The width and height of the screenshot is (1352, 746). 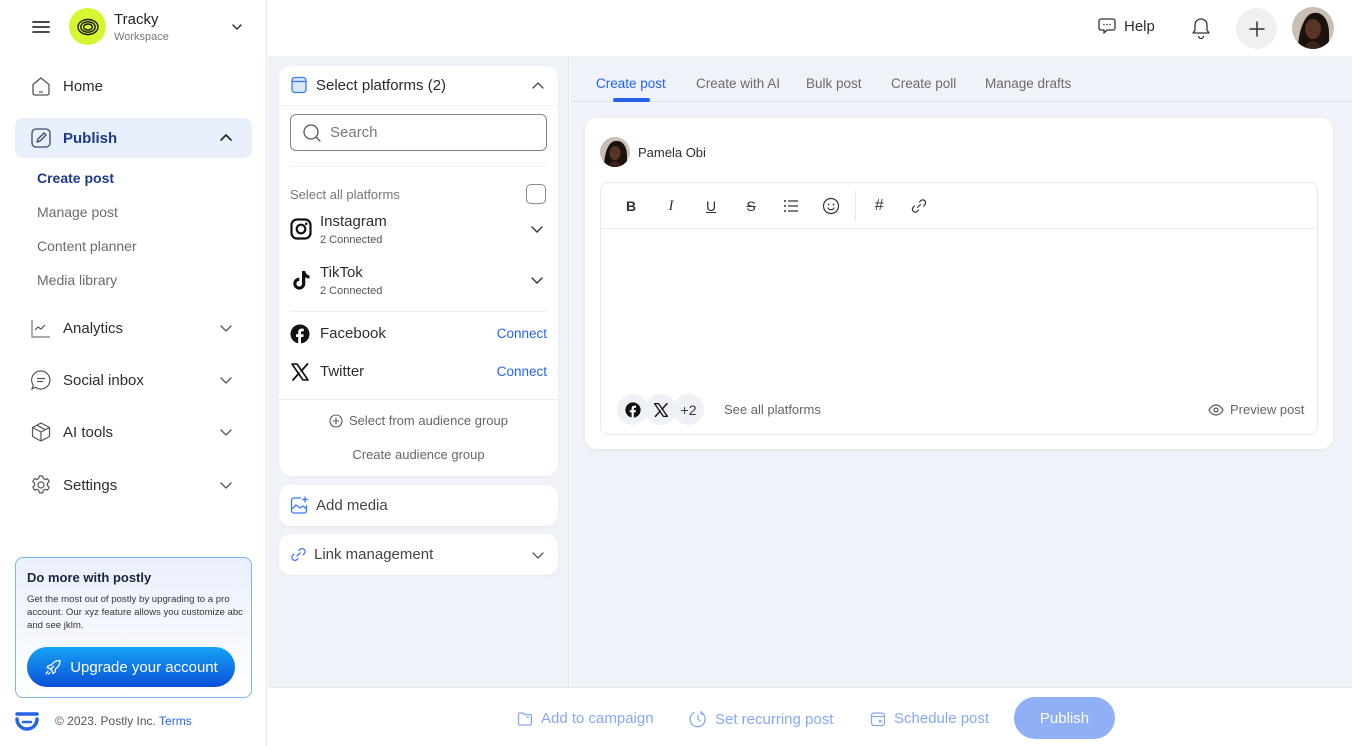 I want to click on bold-icon: B, so click(x=631, y=206).